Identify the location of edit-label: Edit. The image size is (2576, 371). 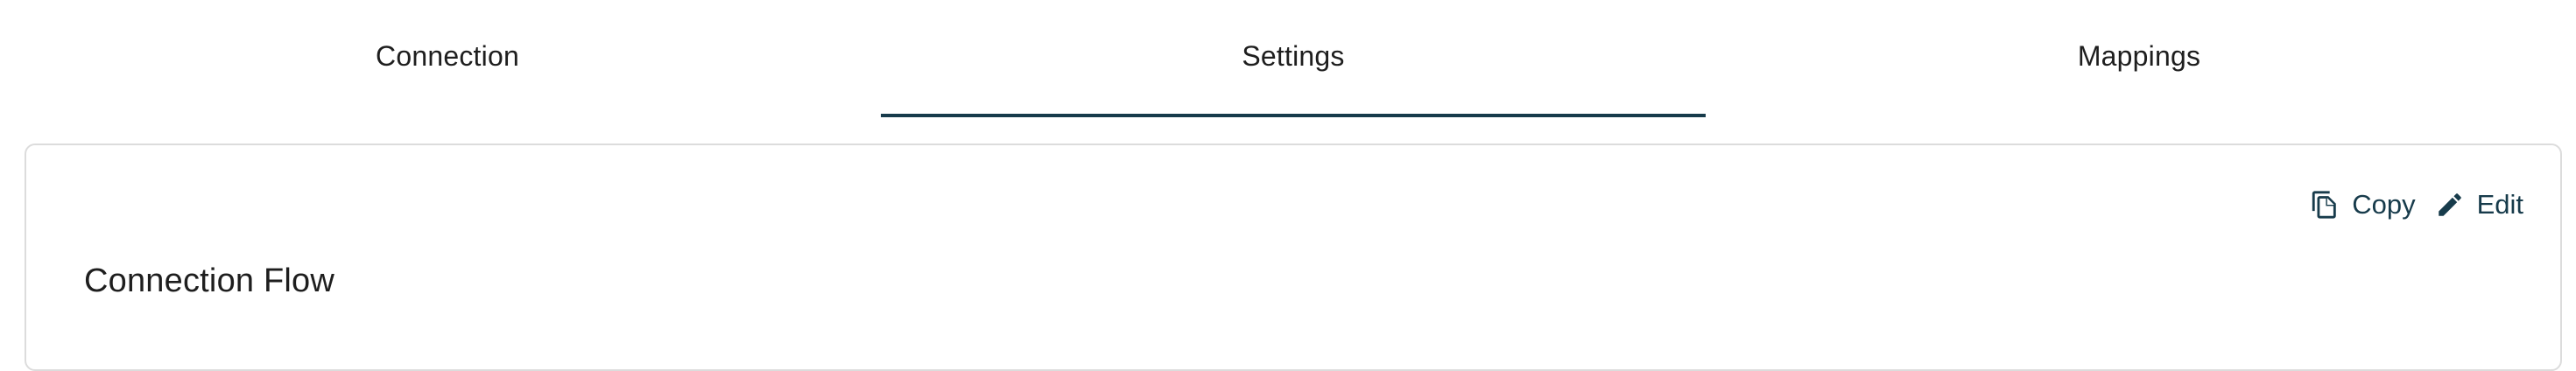
(2499, 204).